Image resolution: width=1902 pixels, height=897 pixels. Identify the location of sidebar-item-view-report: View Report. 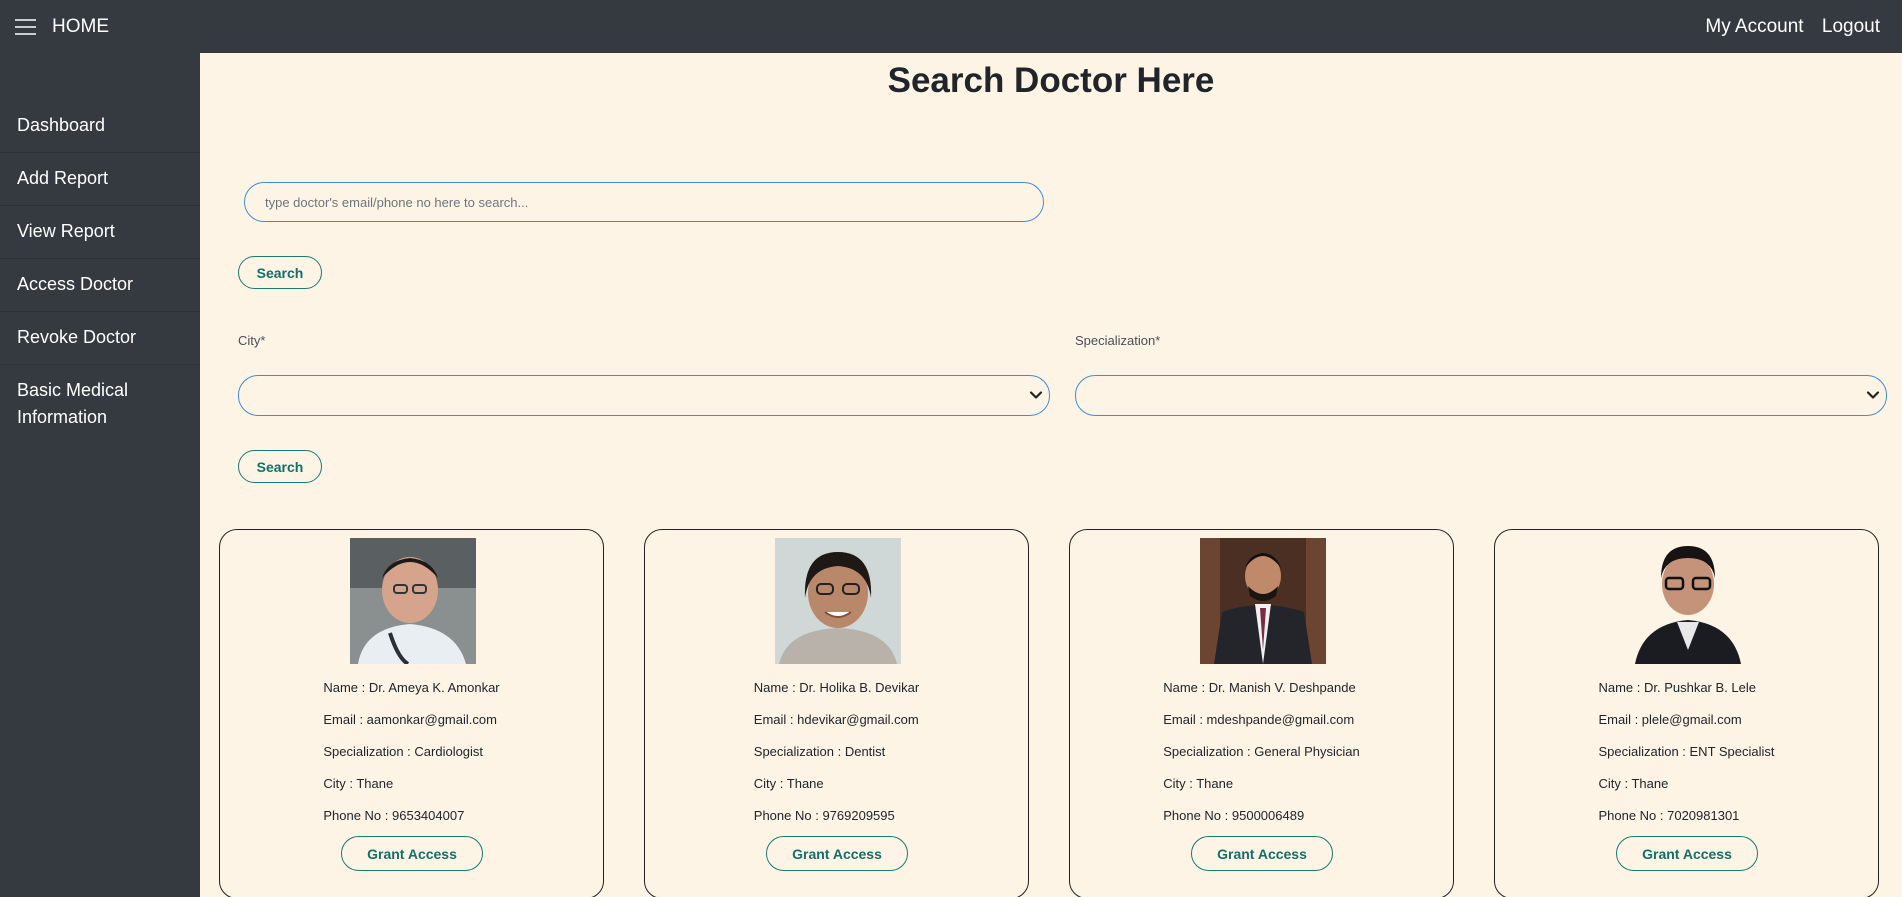
(100, 232).